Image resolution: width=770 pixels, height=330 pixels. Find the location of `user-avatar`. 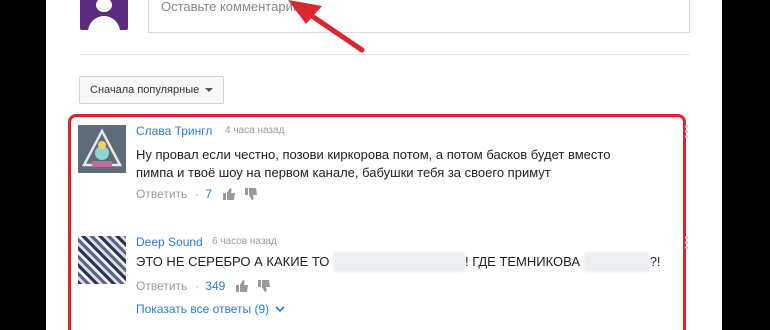

user-avatar is located at coordinates (104, 15).